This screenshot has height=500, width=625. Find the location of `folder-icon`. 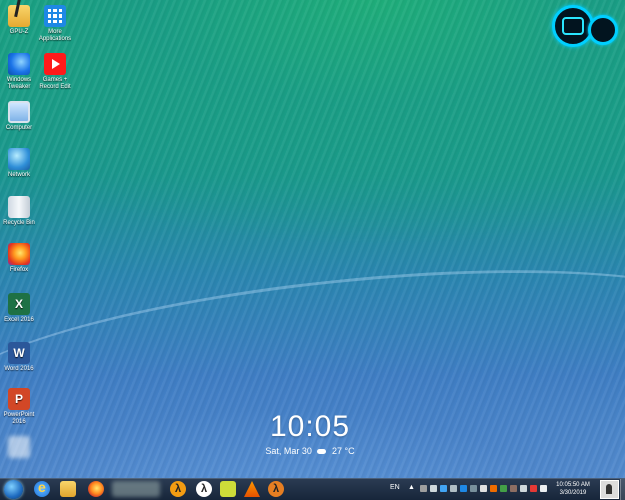

folder-icon is located at coordinates (19, 16).